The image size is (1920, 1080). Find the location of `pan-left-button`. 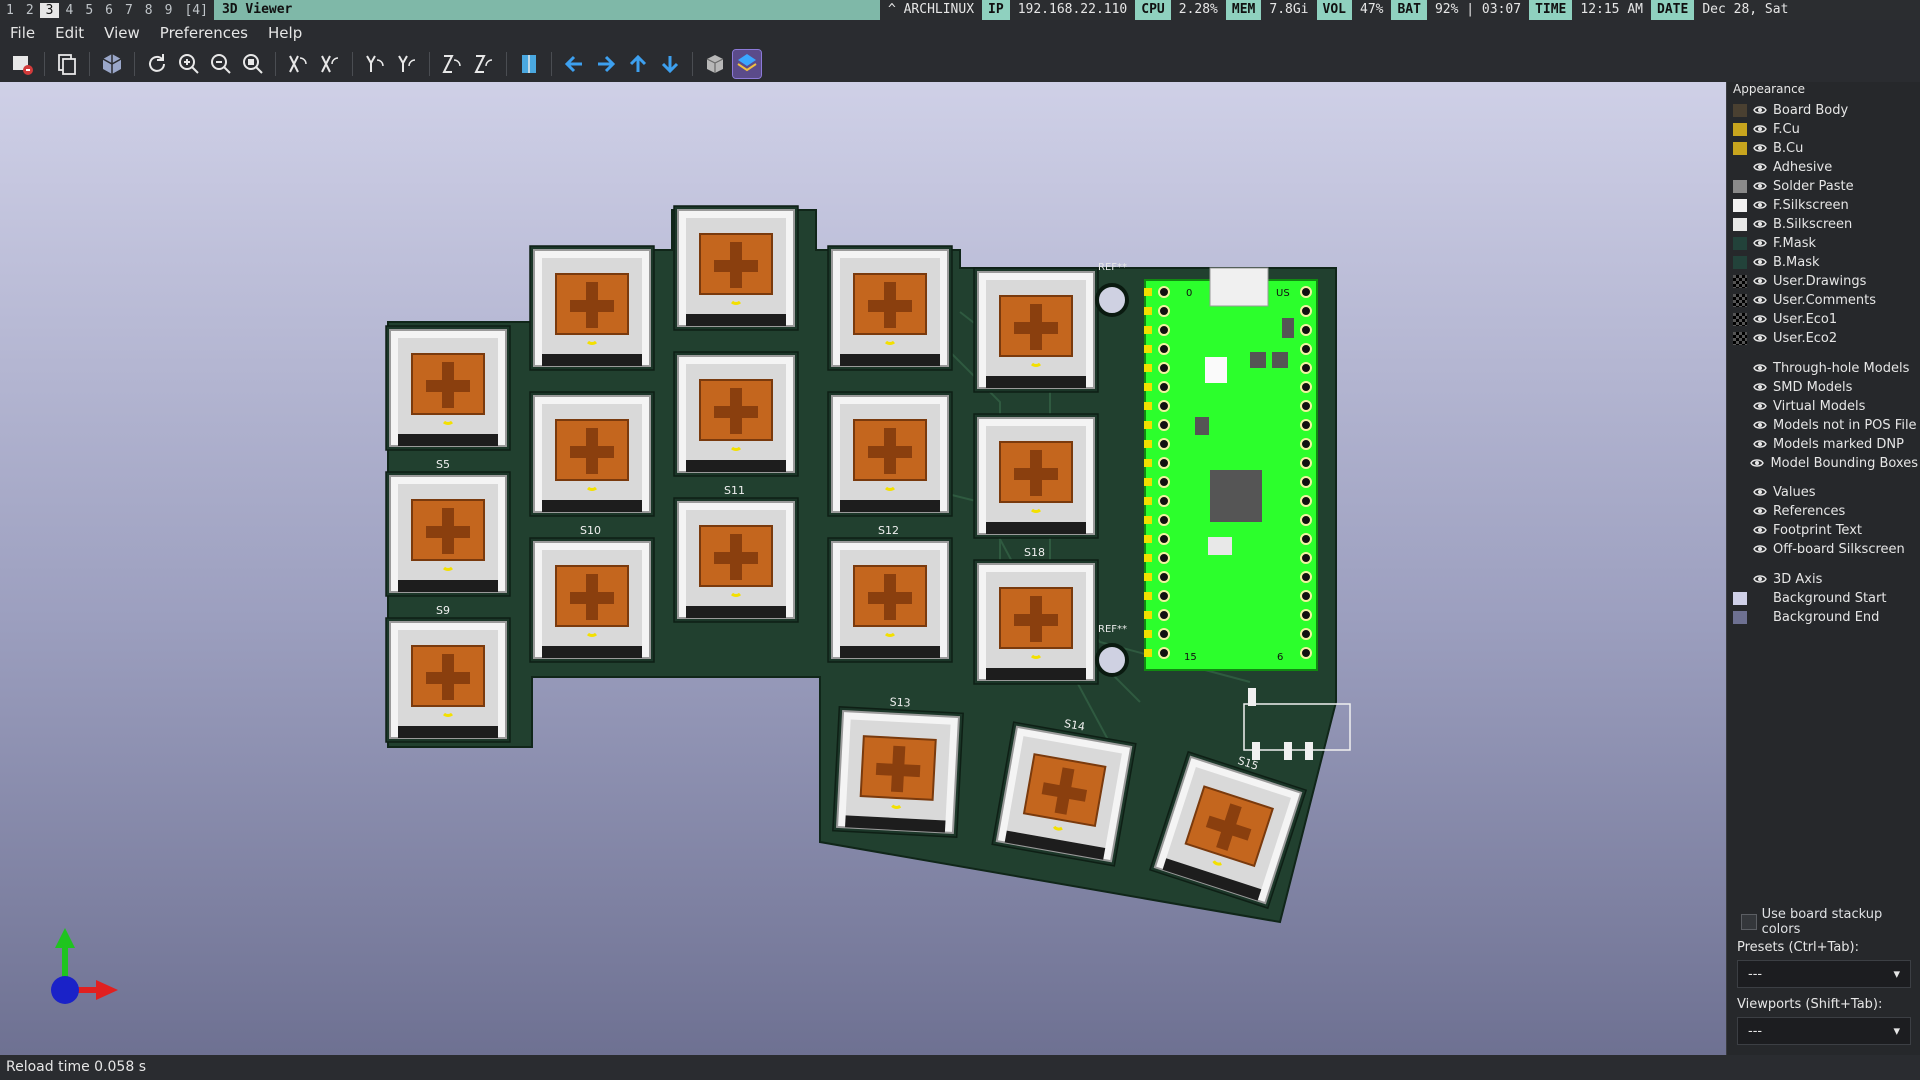

pan-left-button is located at coordinates (574, 64).